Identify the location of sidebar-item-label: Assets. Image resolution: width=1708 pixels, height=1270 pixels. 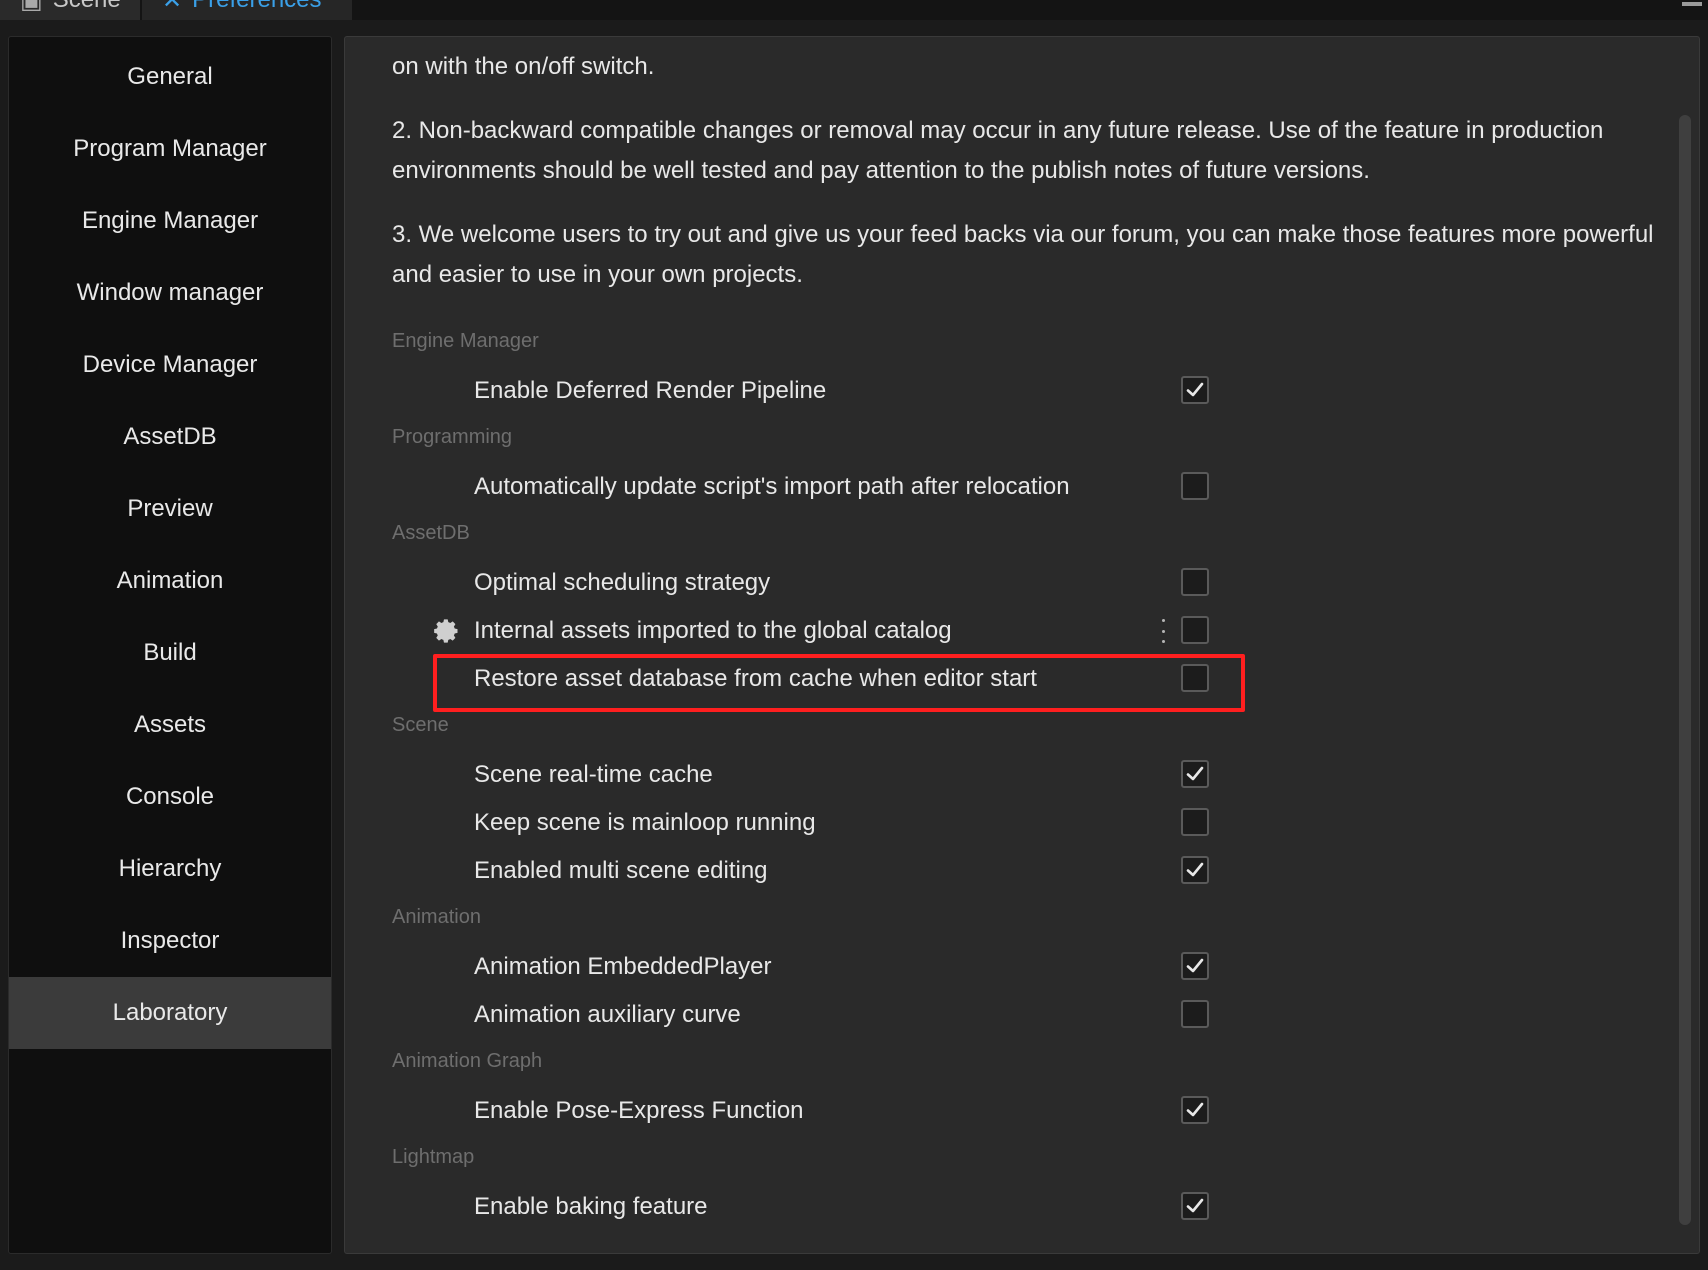
(170, 724).